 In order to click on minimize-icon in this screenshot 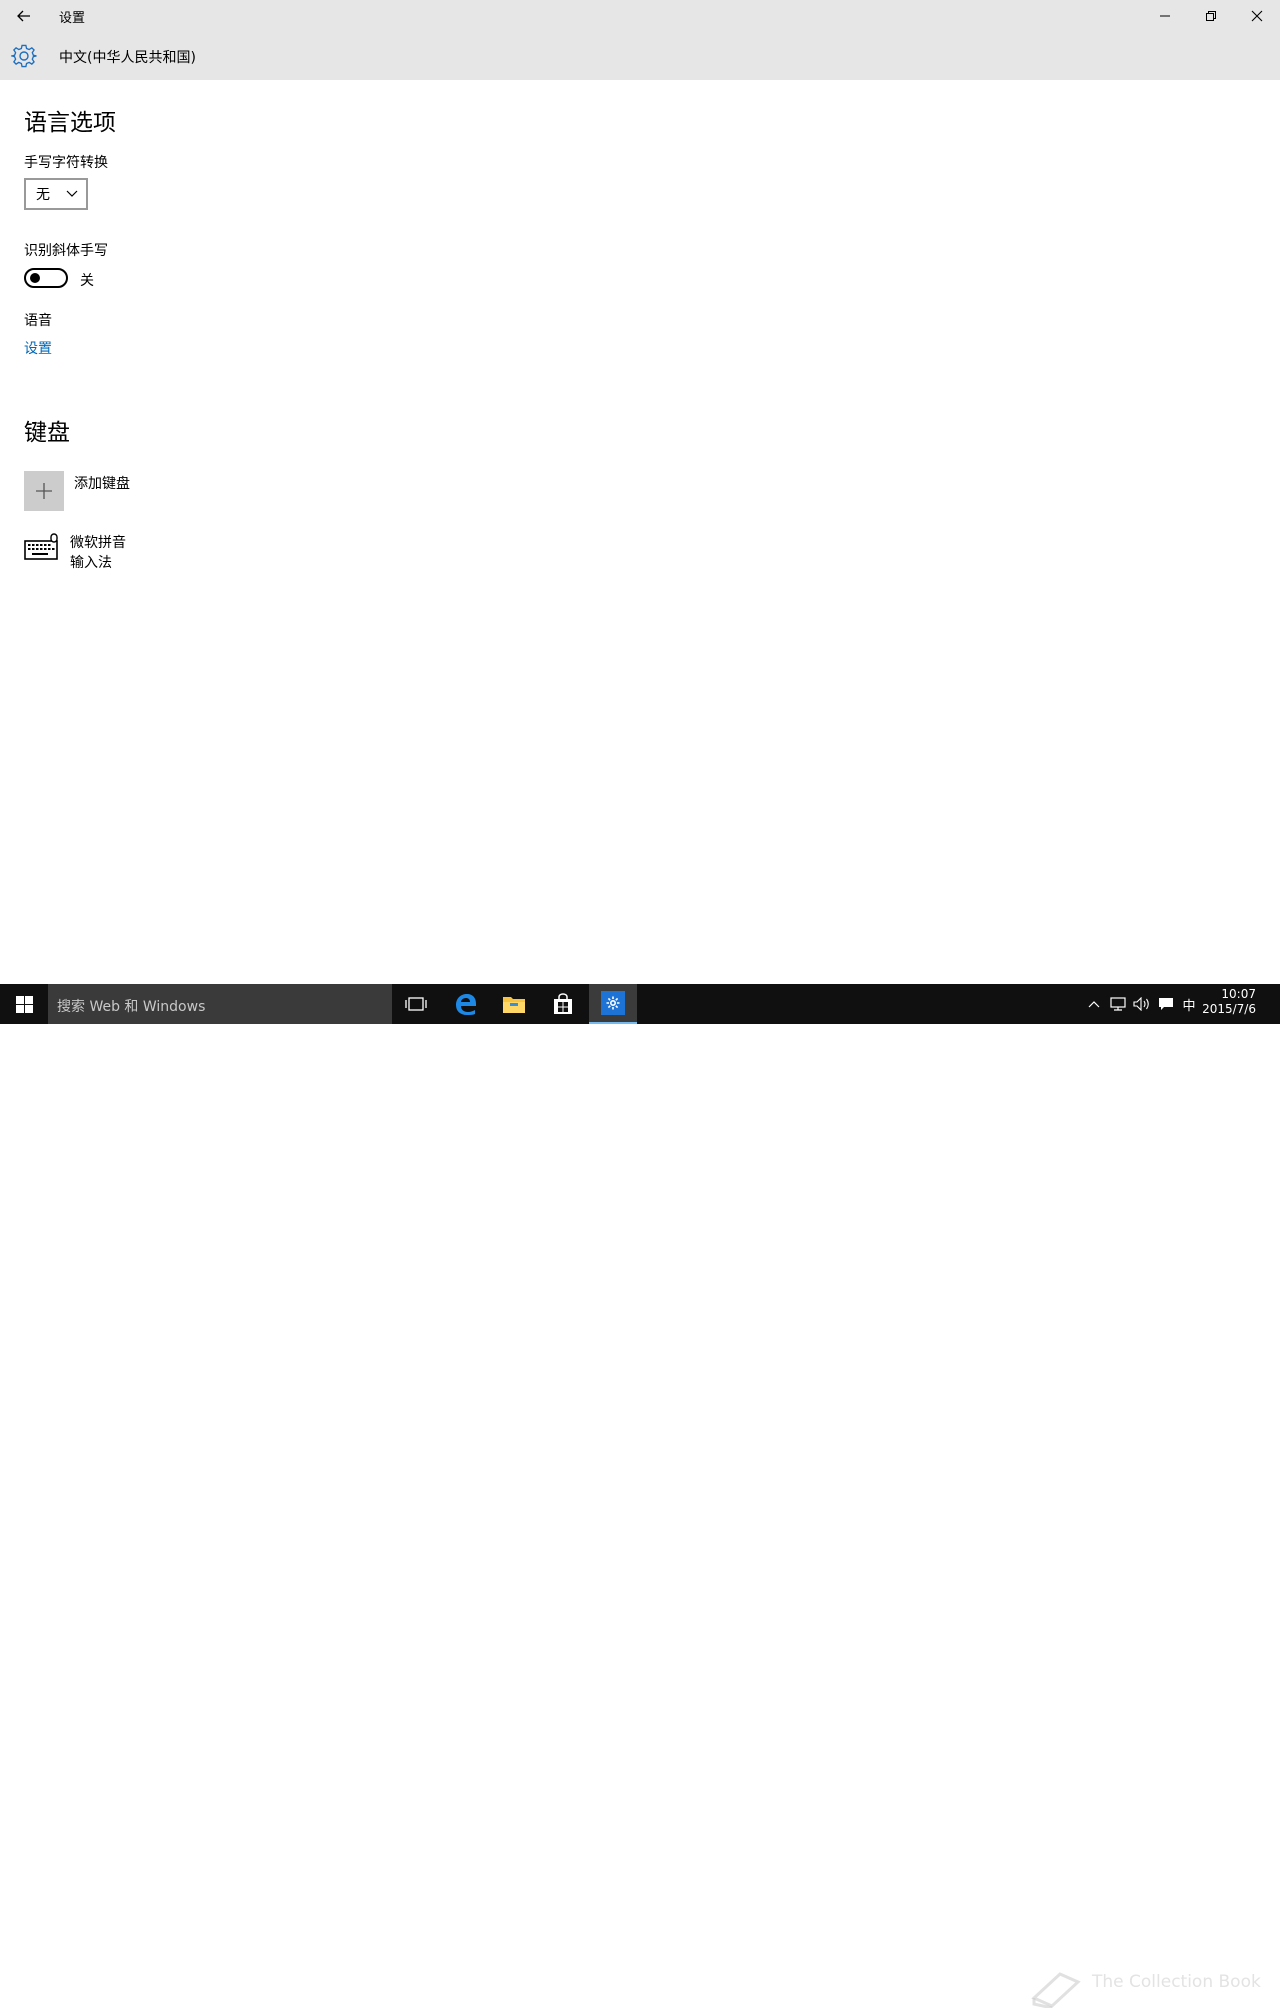, I will do `click(1165, 16)`.